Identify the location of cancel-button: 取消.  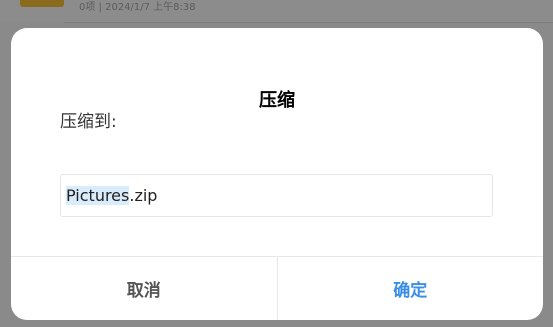
(144, 288).